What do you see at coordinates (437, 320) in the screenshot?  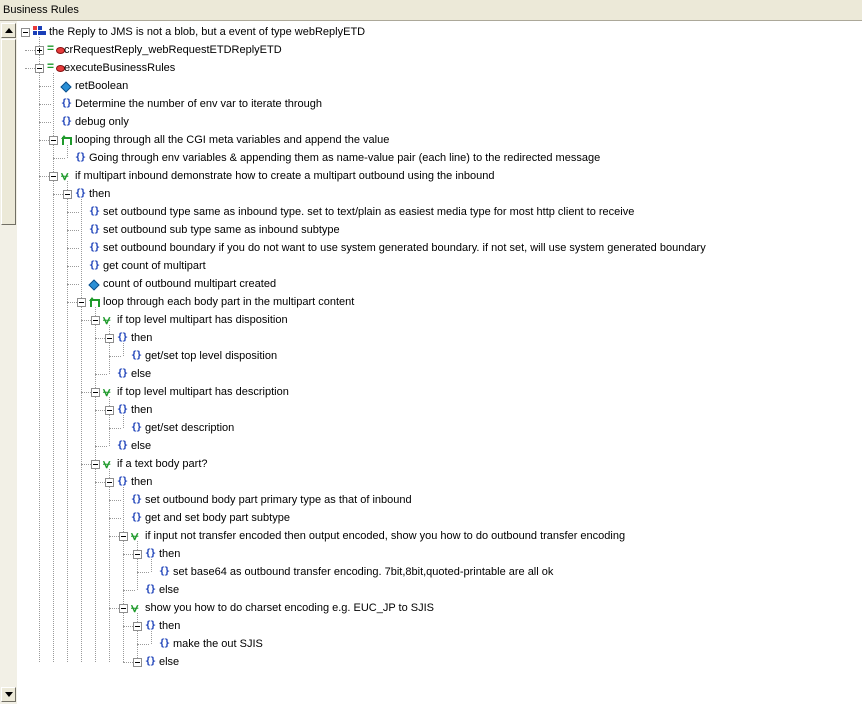 I see `tree-node: ⩝ if top level multipart has disposition` at bounding box center [437, 320].